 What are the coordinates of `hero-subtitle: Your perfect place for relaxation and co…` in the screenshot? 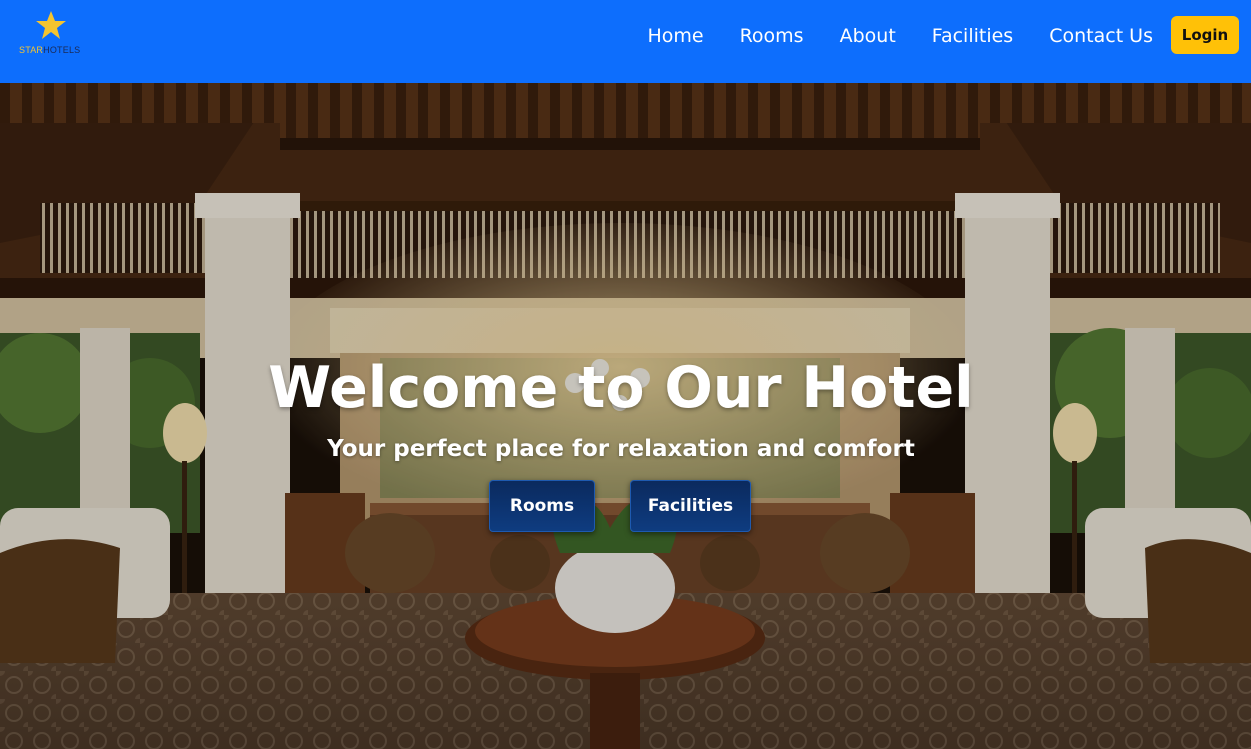 It's located at (621, 449).